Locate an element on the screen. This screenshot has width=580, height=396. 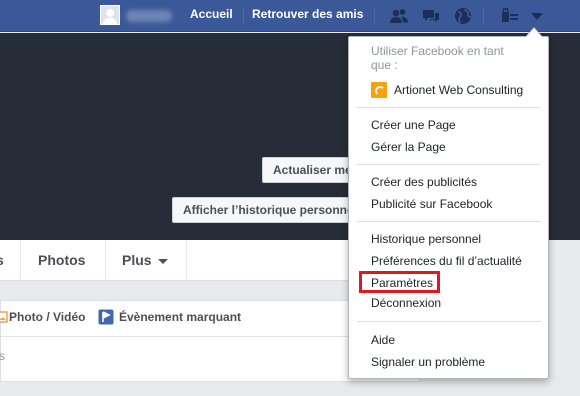
life-event-button: Évènement marquant is located at coordinates (180, 317).